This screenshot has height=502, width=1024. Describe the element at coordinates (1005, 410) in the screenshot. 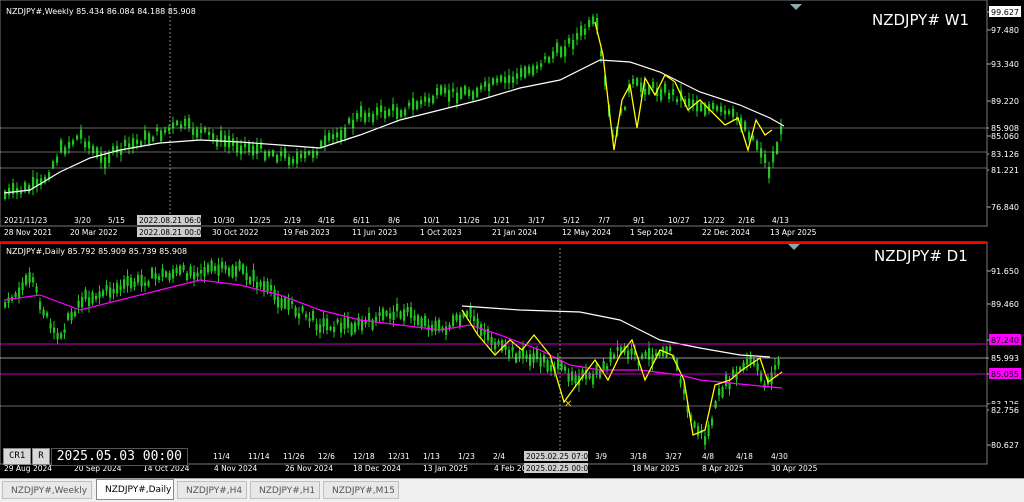

I see `price-tick-label: 82.756` at that location.